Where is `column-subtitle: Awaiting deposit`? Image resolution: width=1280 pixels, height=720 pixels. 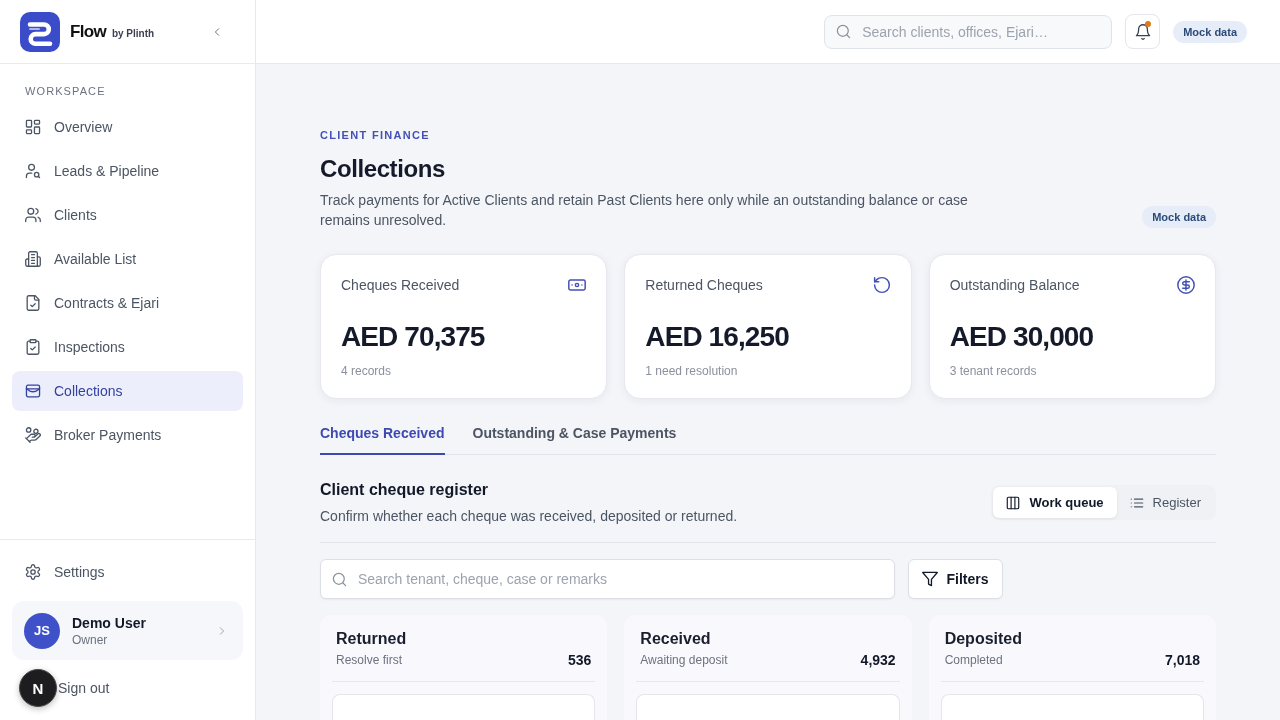
column-subtitle: Awaiting deposit is located at coordinates (684, 660).